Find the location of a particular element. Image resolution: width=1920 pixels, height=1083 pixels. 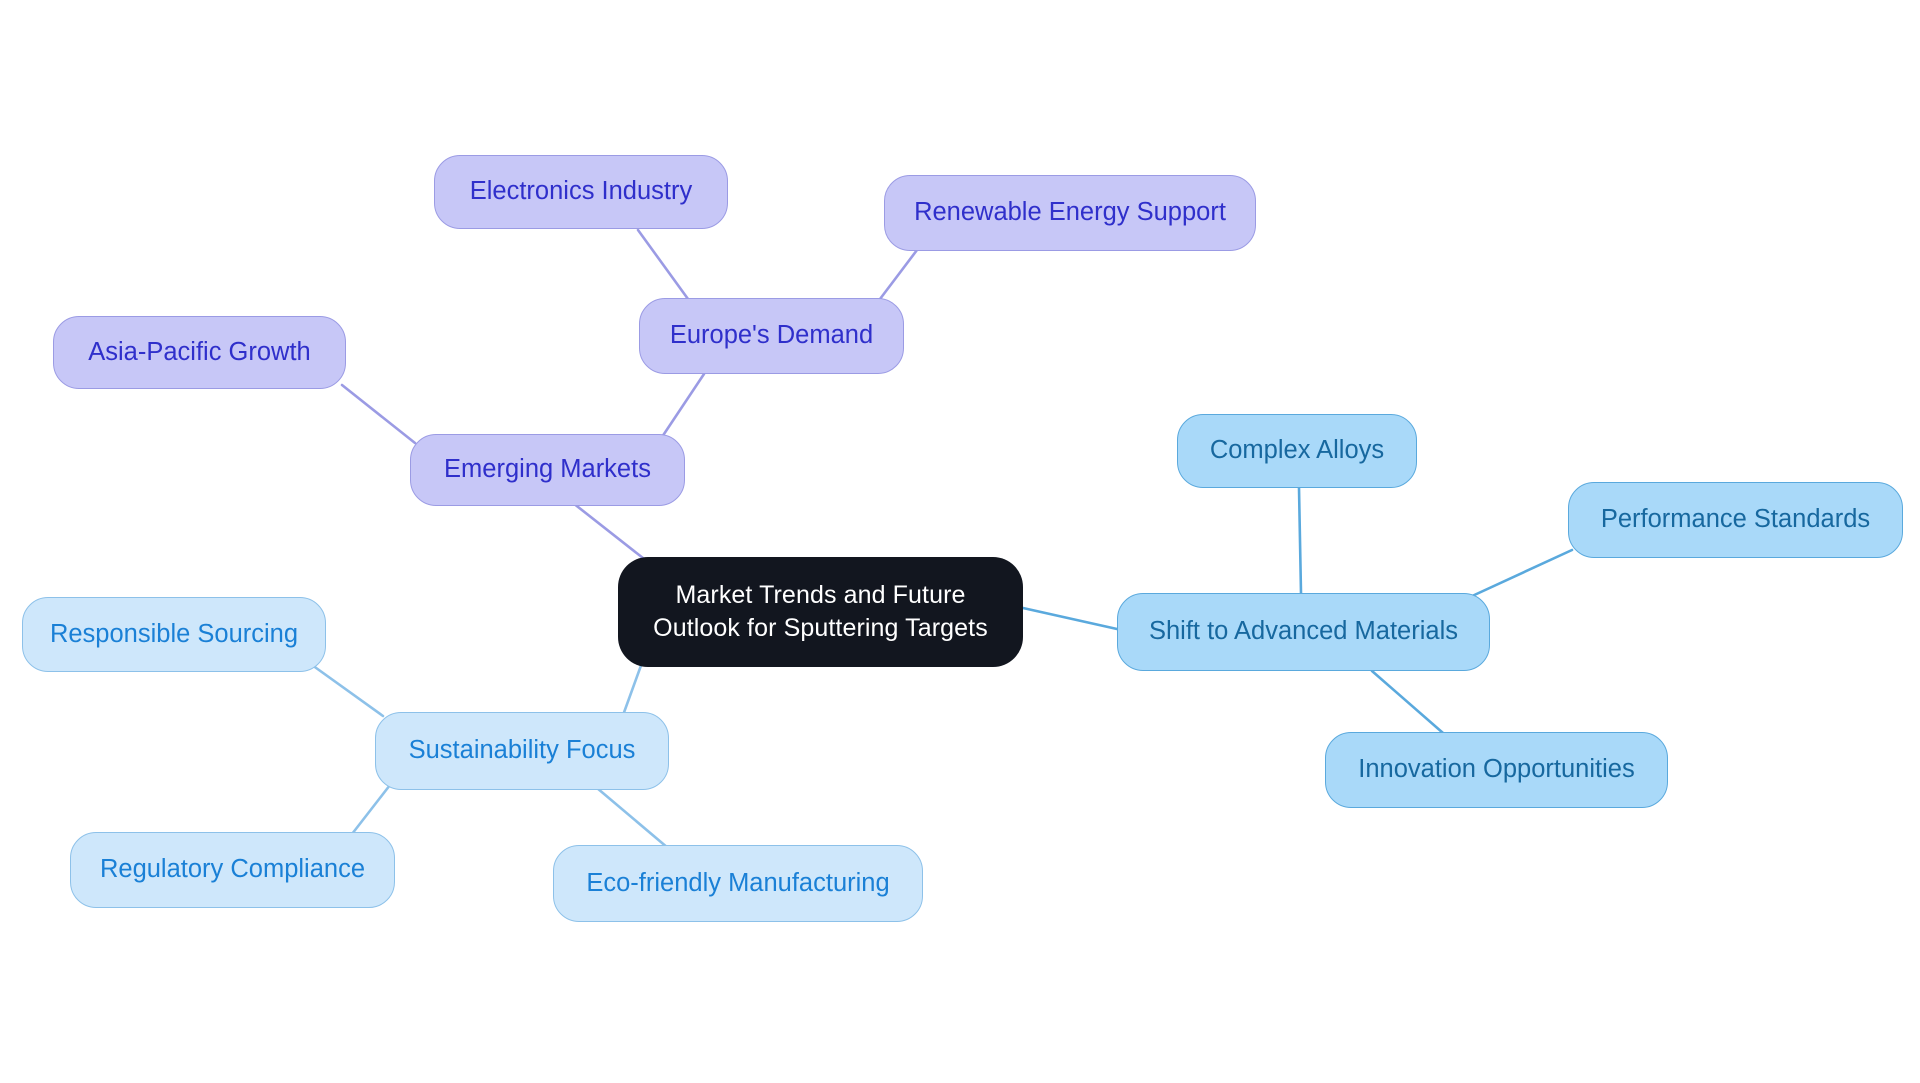

node-label: Regulatory Compliance is located at coordinates (232, 869).